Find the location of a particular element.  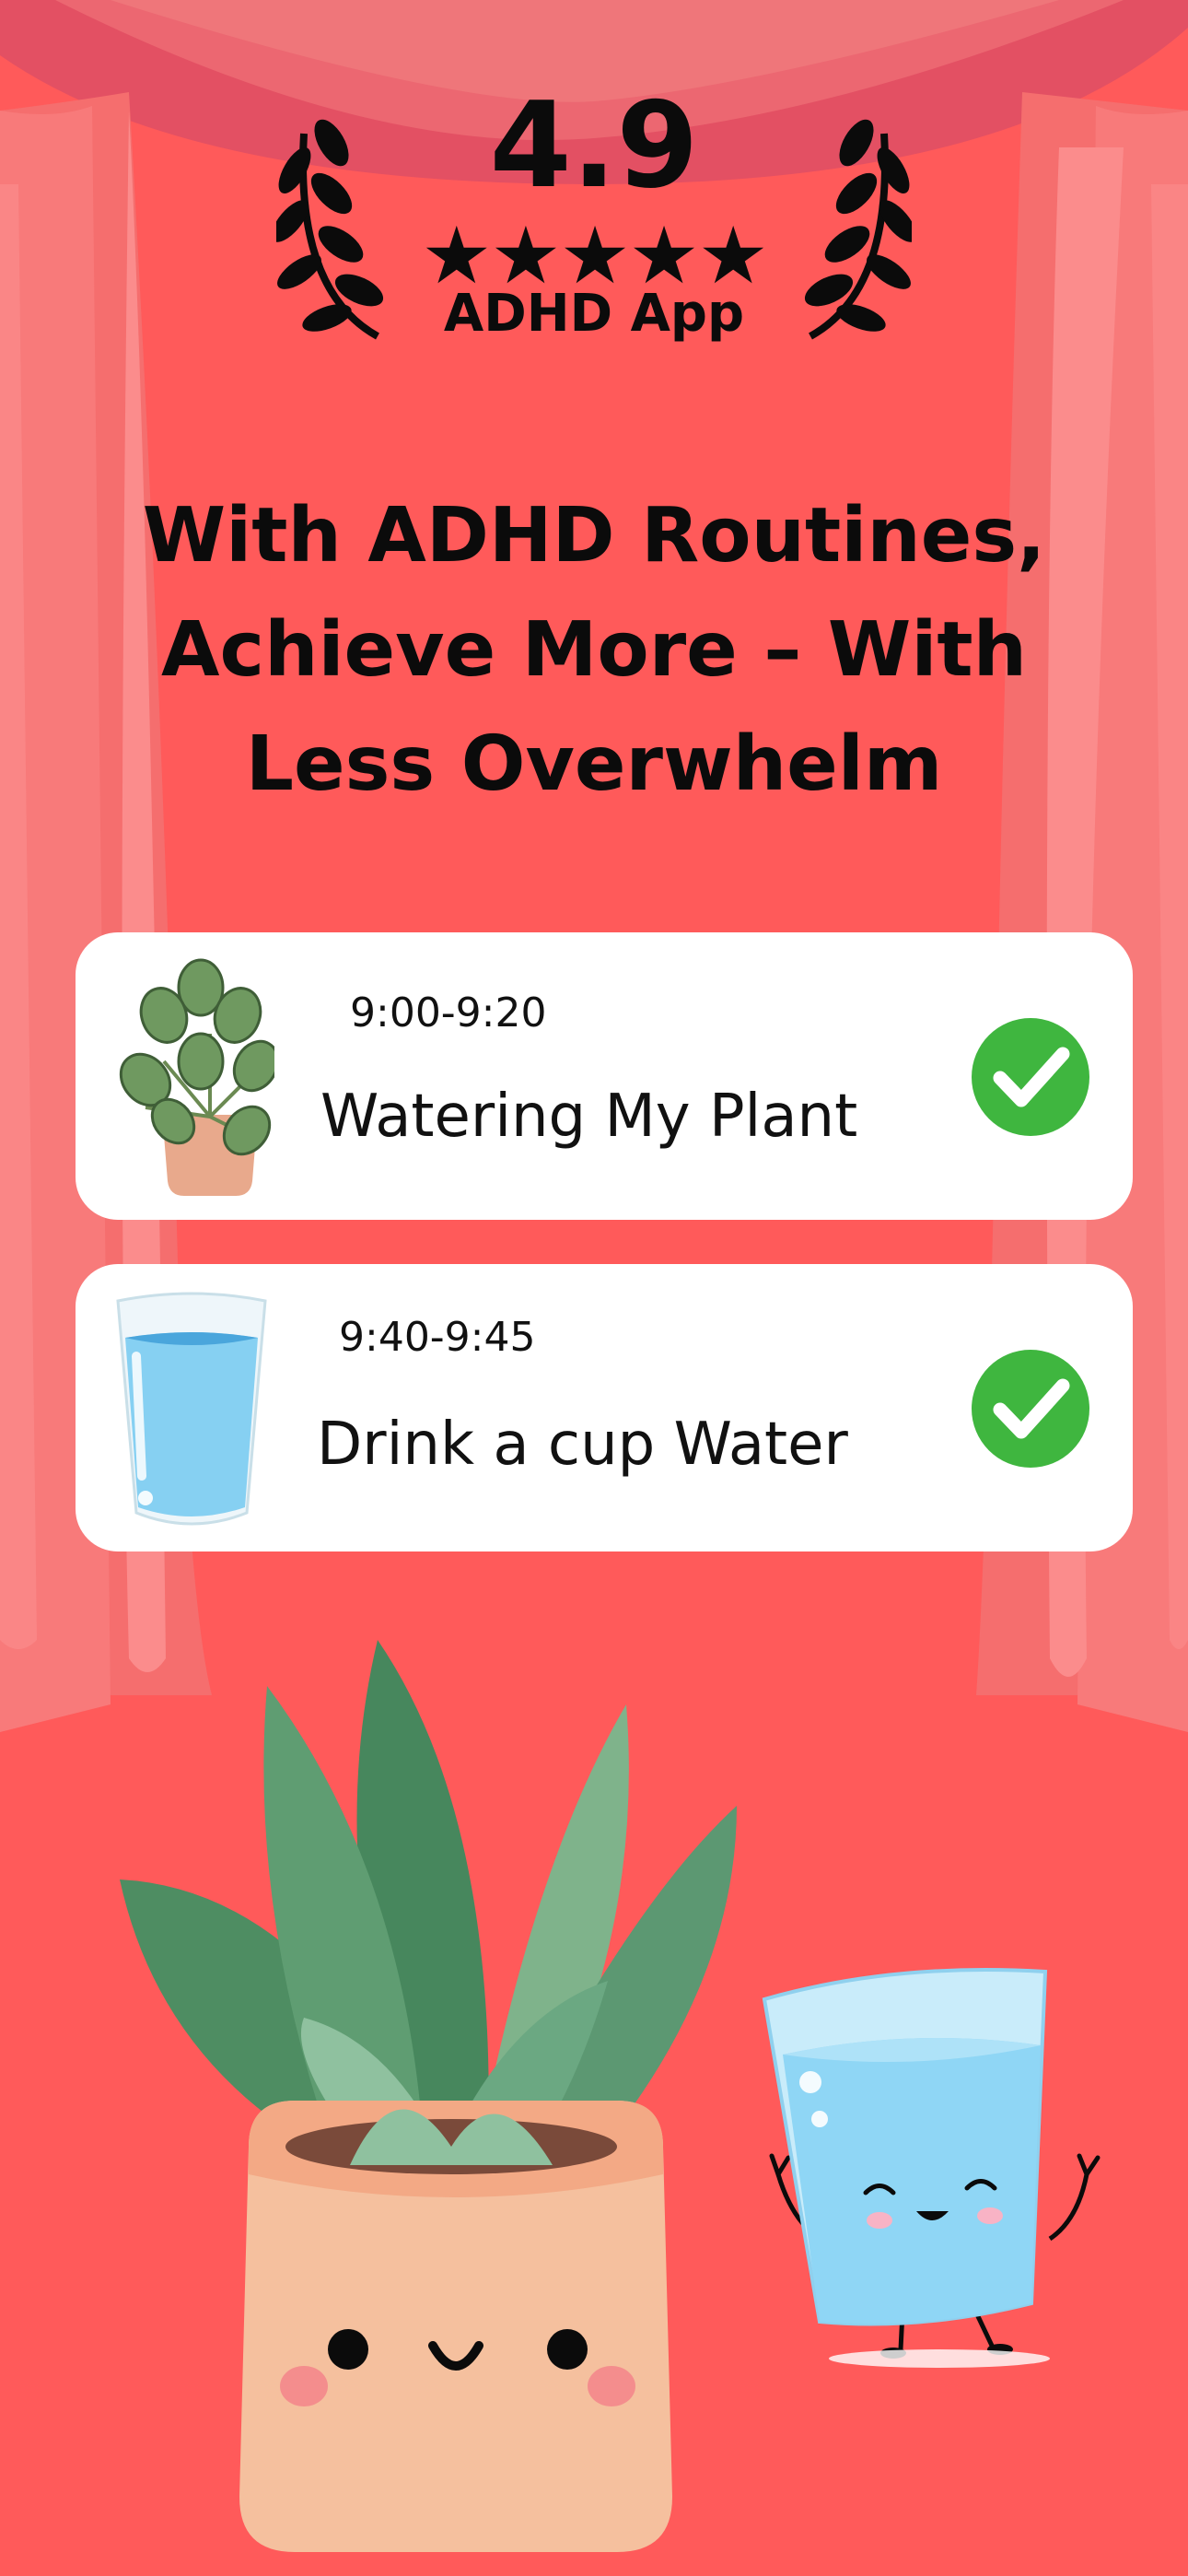

task-card: 9:40-9:45 Drink a cup Water is located at coordinates (604, 1407).